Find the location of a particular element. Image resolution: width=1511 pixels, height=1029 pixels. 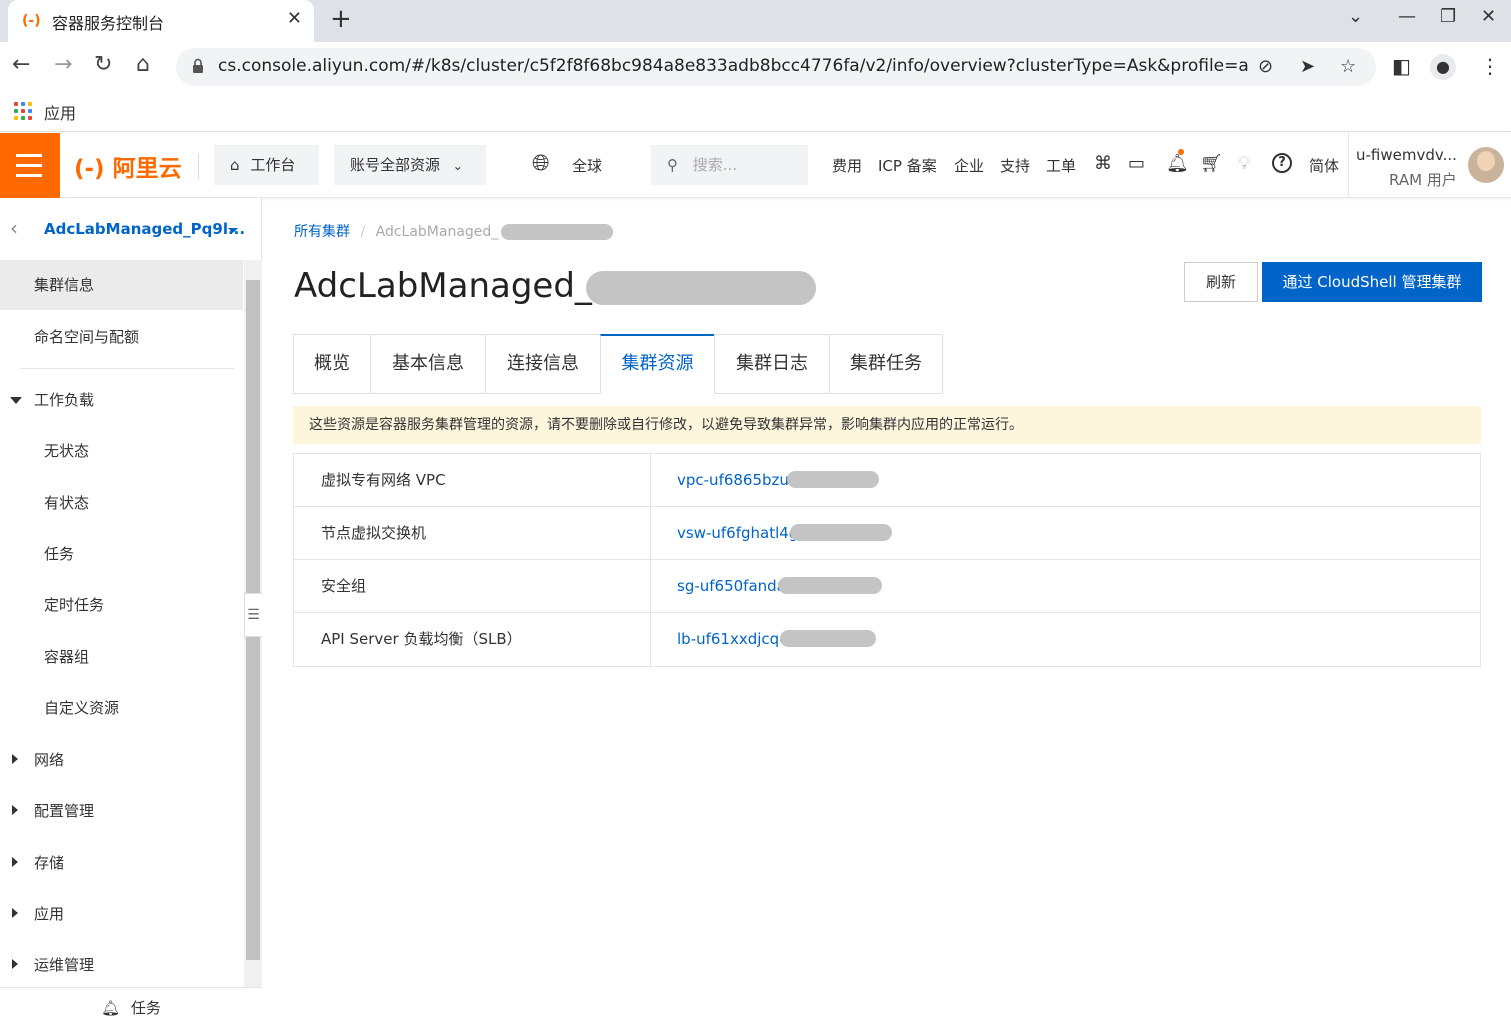

menu-hamburger-icon is located at coordinates (30, 165).